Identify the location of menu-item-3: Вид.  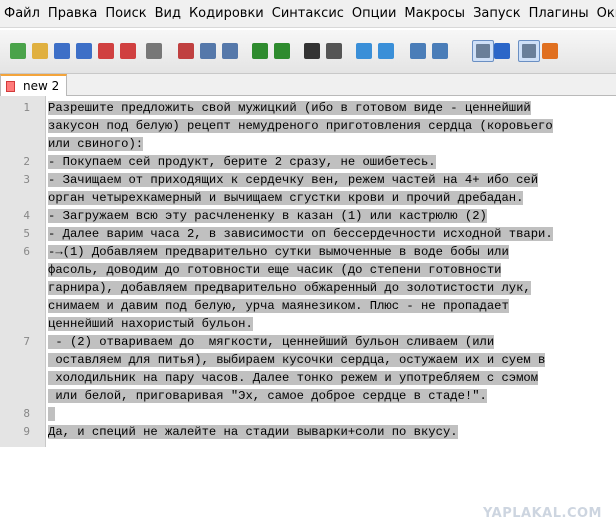
(172, 13).